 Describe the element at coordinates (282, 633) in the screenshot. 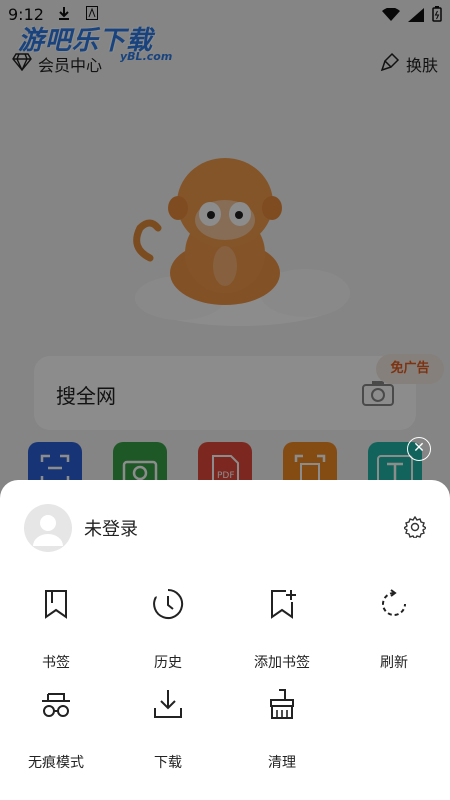

I see `menu-item-add-bookmark: 添加书签` at that location.